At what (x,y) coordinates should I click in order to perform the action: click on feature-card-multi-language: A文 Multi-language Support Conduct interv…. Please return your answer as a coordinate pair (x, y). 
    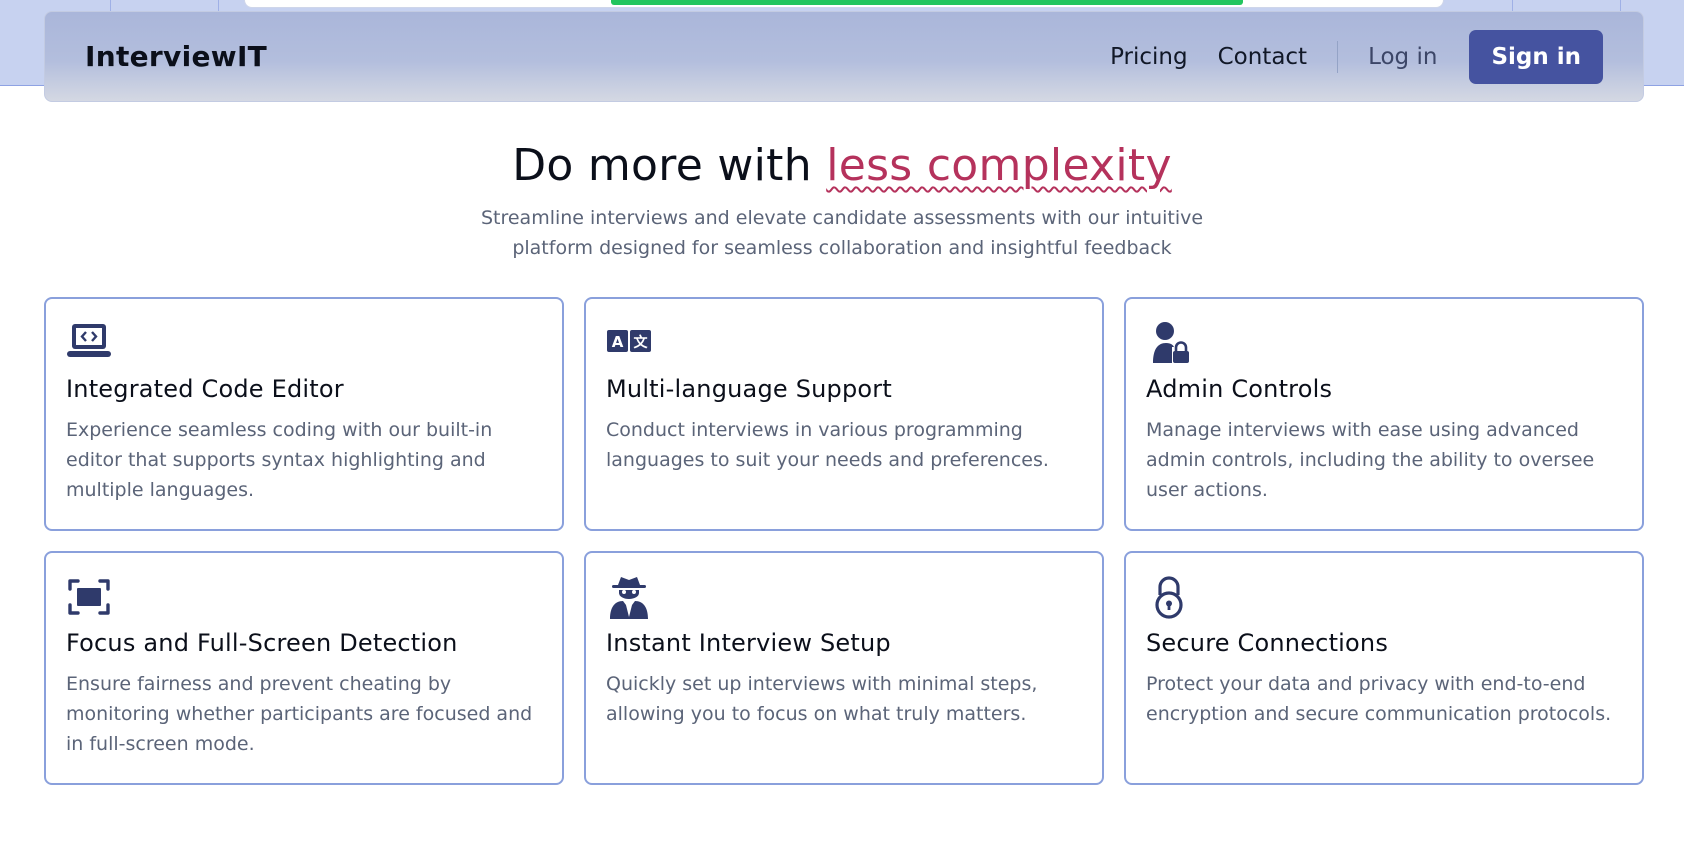
    Looking at the image, I should click on (844, 414).